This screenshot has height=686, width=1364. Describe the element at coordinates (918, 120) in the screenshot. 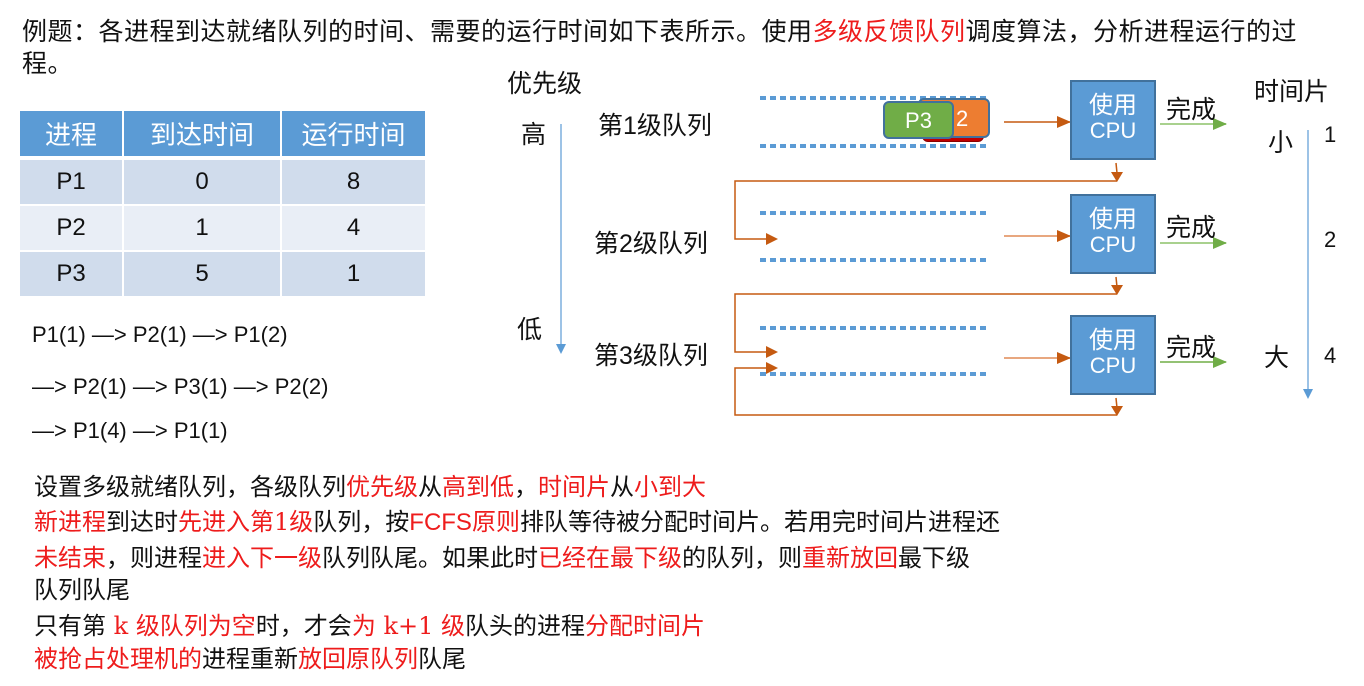

I see `process-chip-p3: P3` at that location.